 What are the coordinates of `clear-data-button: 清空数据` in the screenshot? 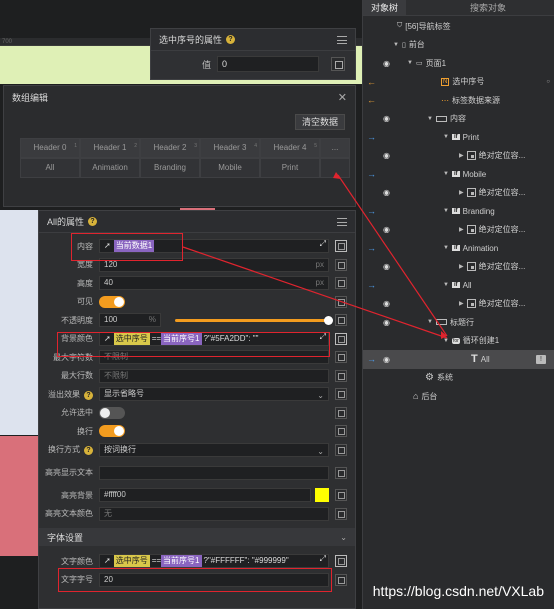 It's located at (319, 122).